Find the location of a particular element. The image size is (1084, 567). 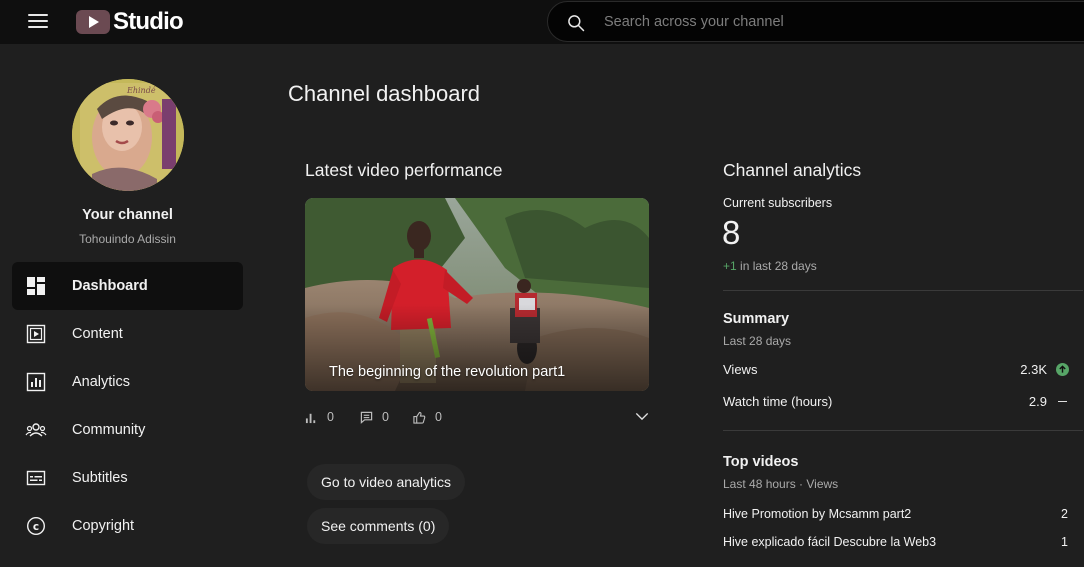

sidebar-item-copyright: c Copyright is located at coordinates (127, 526).